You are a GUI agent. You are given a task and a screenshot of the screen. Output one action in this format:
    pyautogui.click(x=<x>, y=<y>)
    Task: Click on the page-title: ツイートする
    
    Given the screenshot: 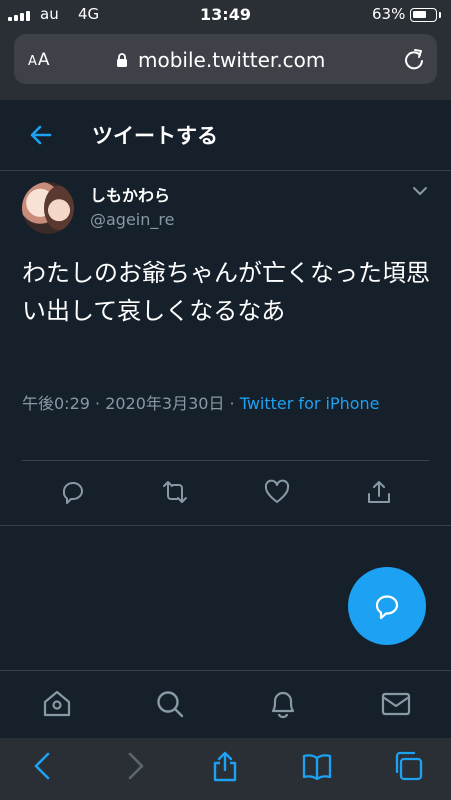 What is the action you would take?
    pyautogui.click(x=155, y=136)
    